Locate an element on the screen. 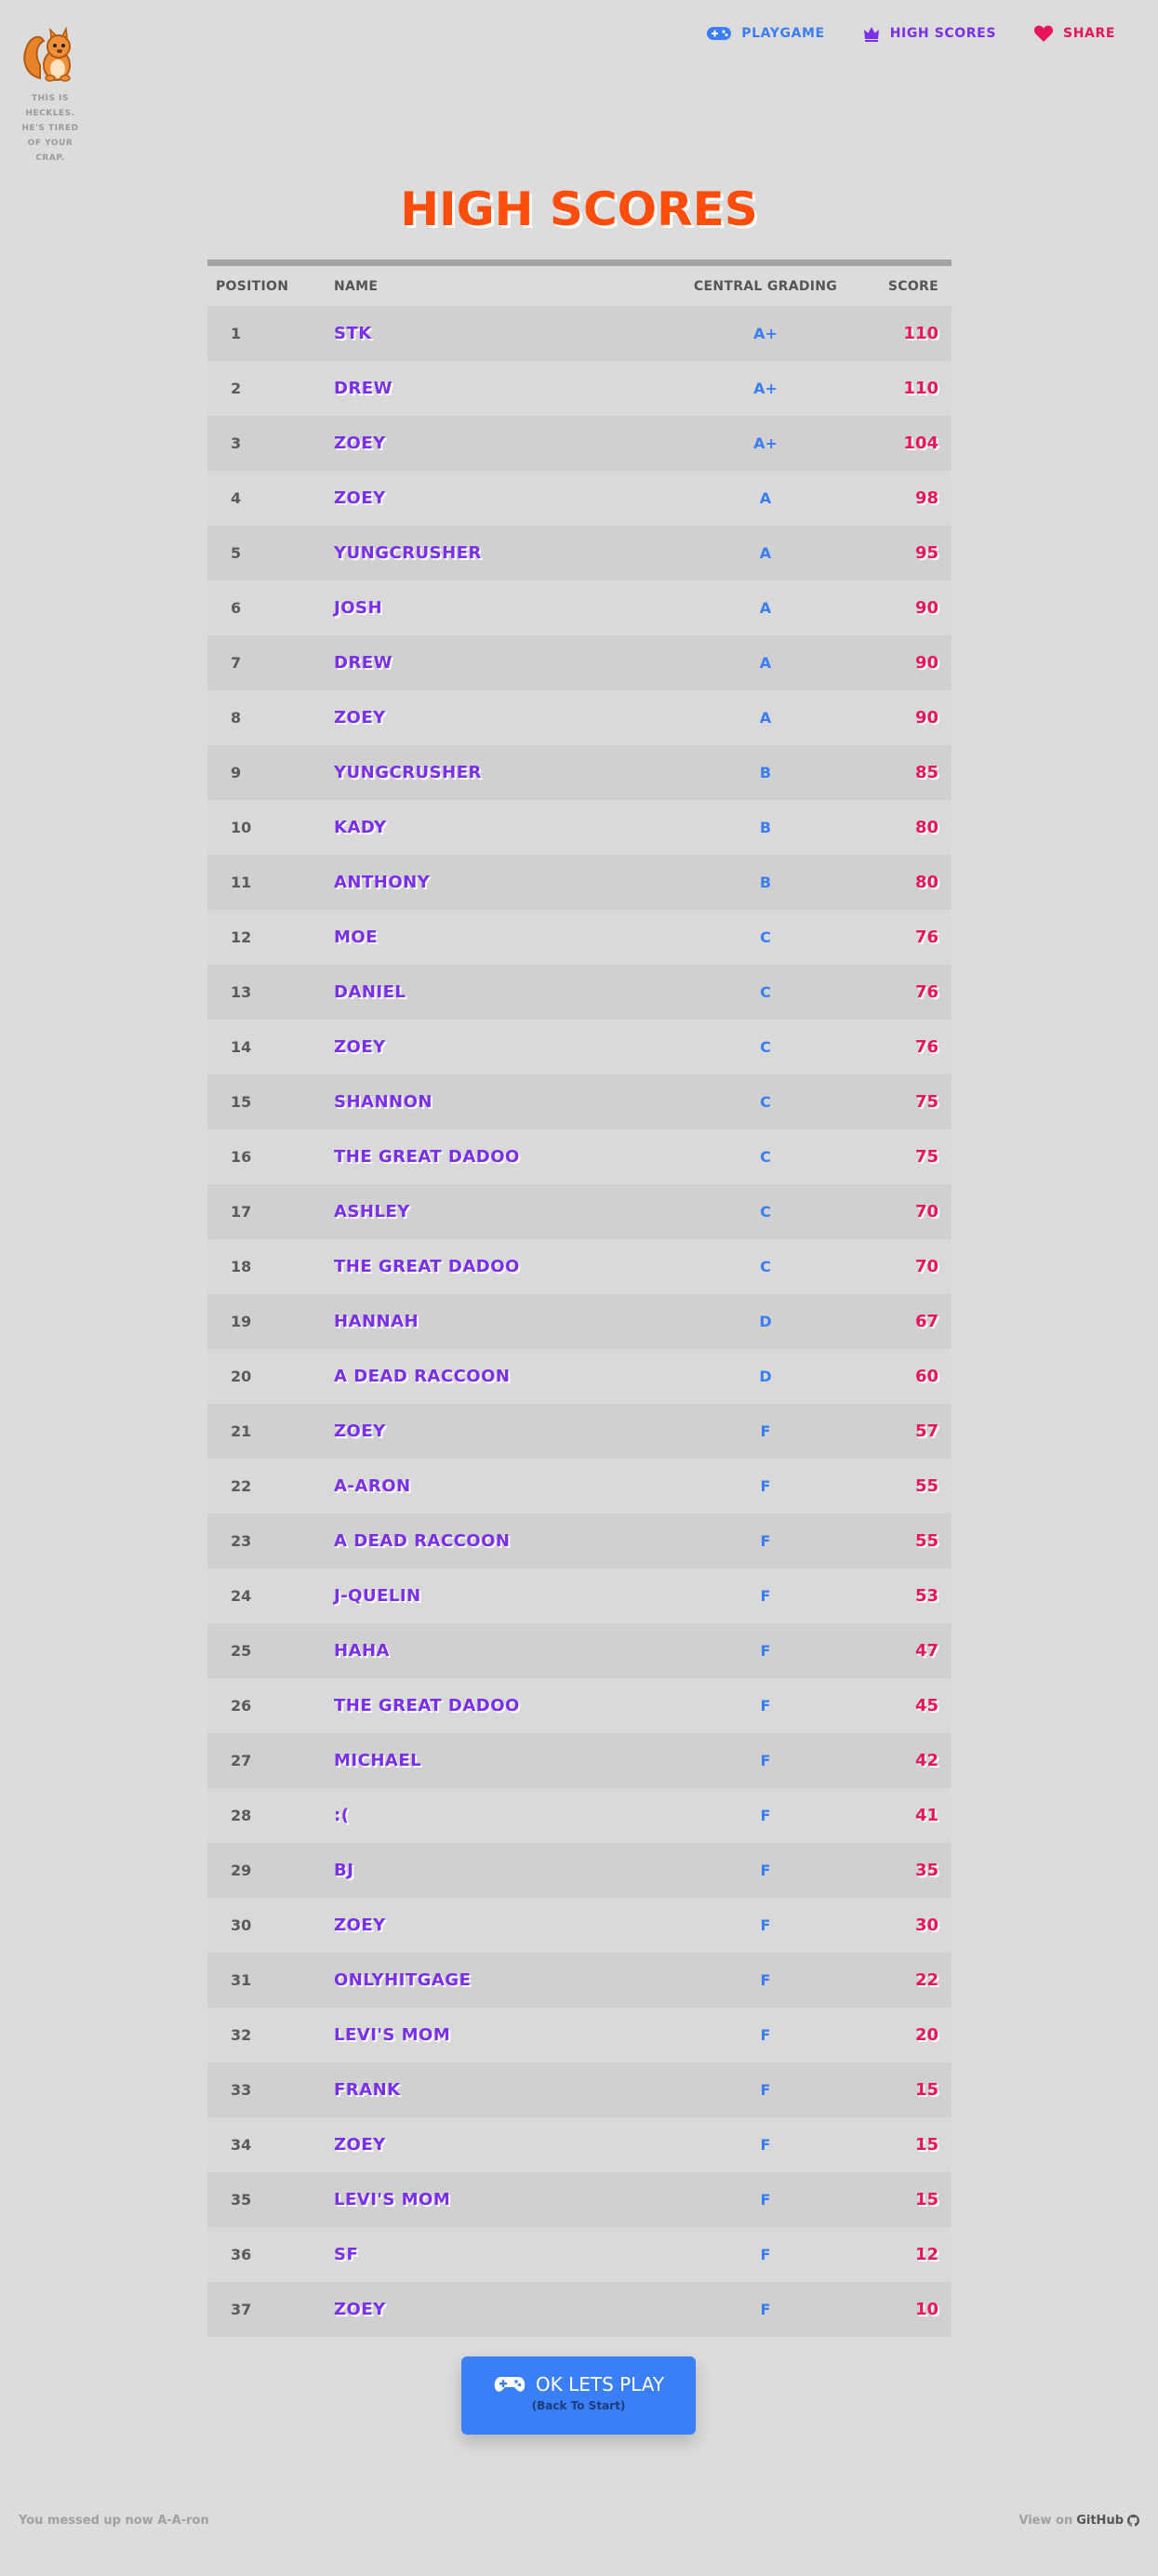  row-name: FRANK is located at coordinates (367, 2090).